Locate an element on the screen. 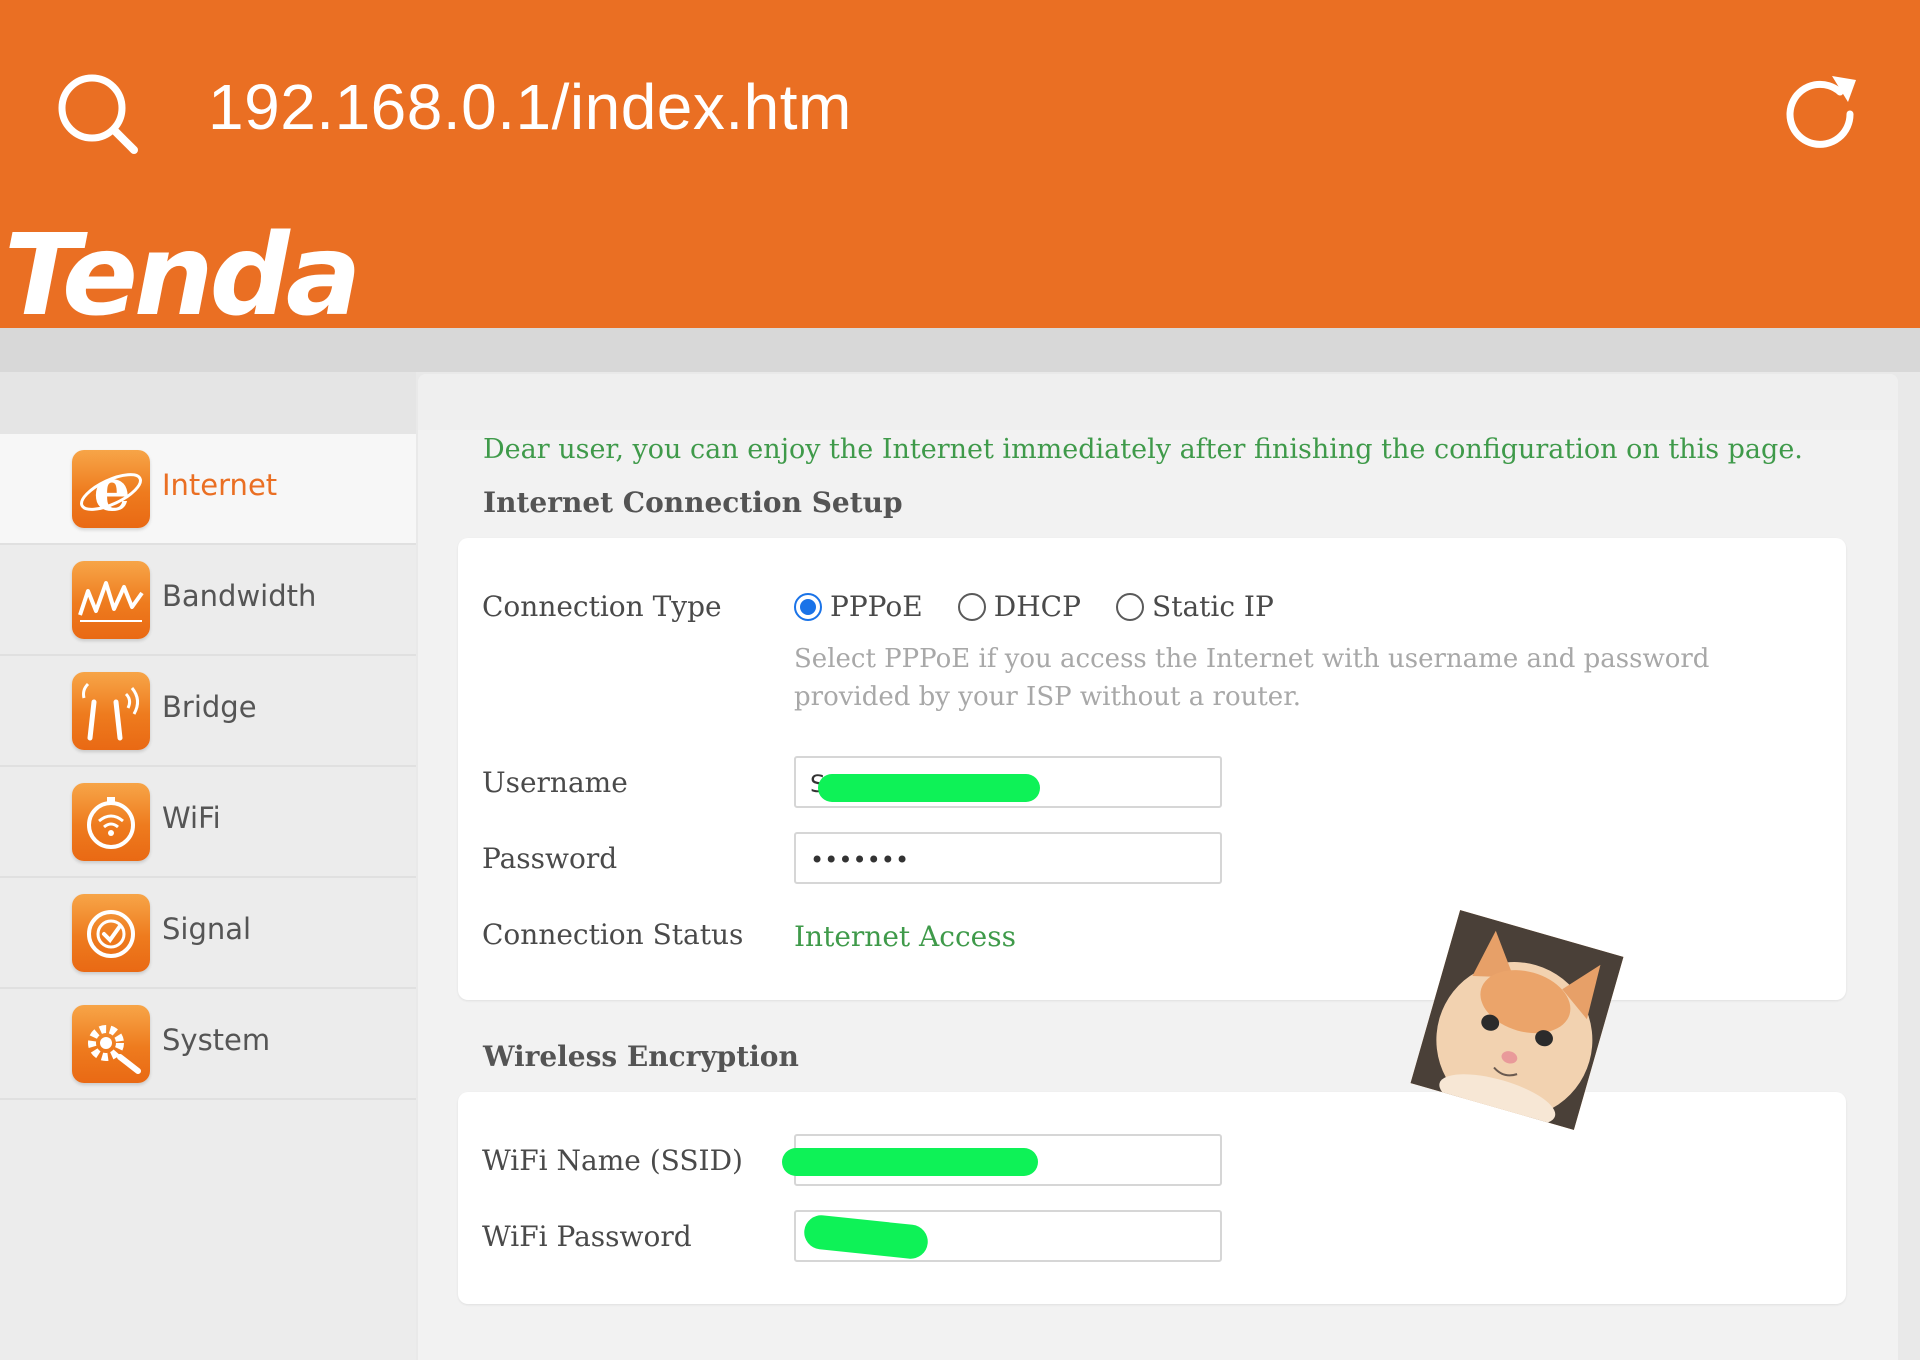 Image resolution: width=1920 pixels, height=1360 pixels. sidebar-item-bandwidth: Bandwidth is located at coordinates (208, 600).